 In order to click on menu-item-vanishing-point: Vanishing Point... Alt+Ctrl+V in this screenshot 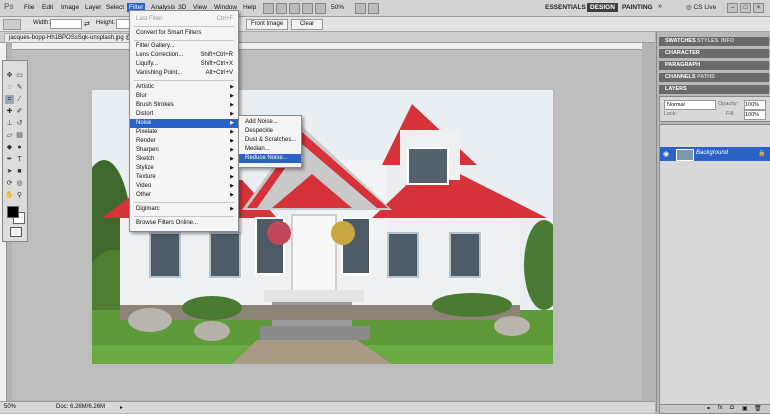, I will do `click(184, 73)`.